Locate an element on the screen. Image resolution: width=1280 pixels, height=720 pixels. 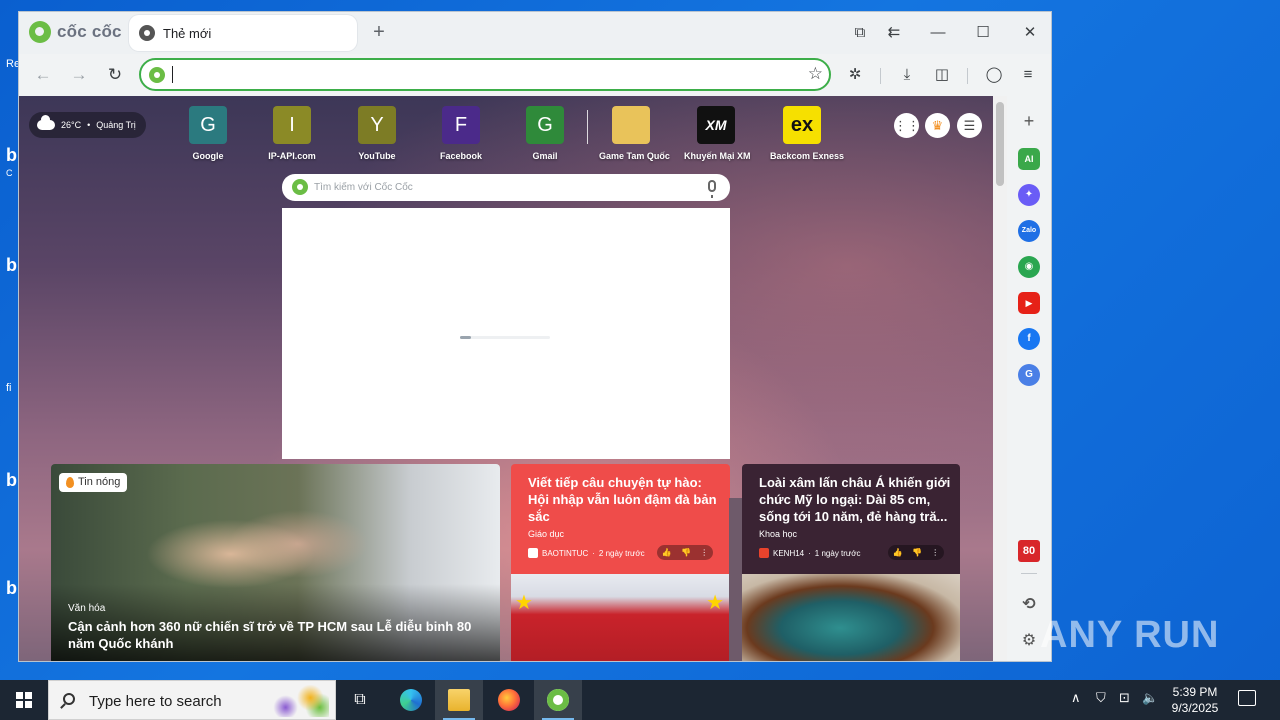
extensions-icon: ✲ is located at coordinates (855, 75).